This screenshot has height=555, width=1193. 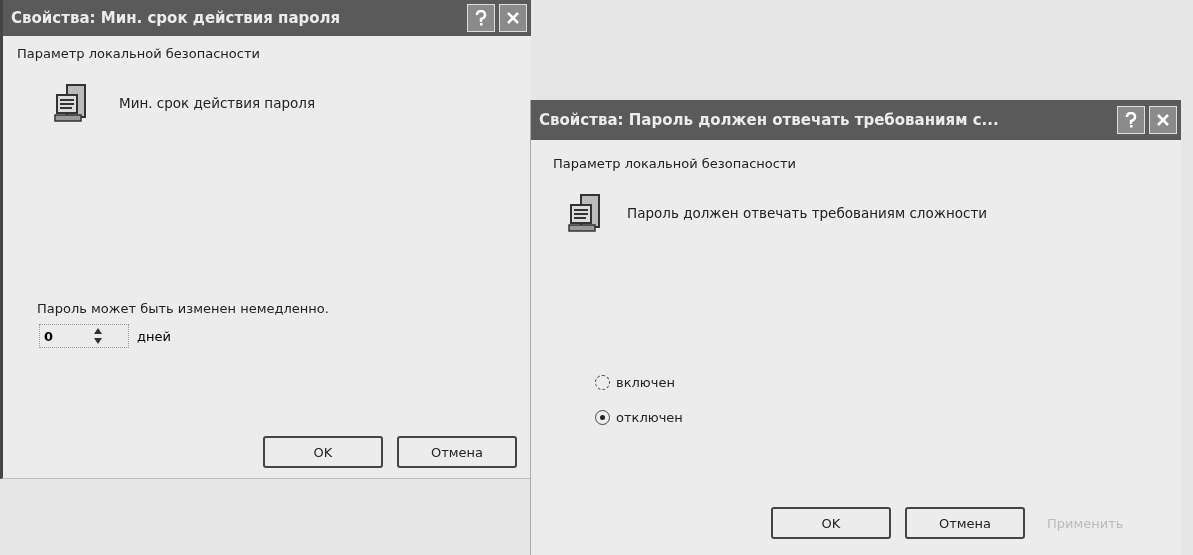 What do you see at coordinates (176, 18) in the screenshot?
I see `window-title: Свойства: Мин. срок действия пароля` at bounding box center [176, 18].